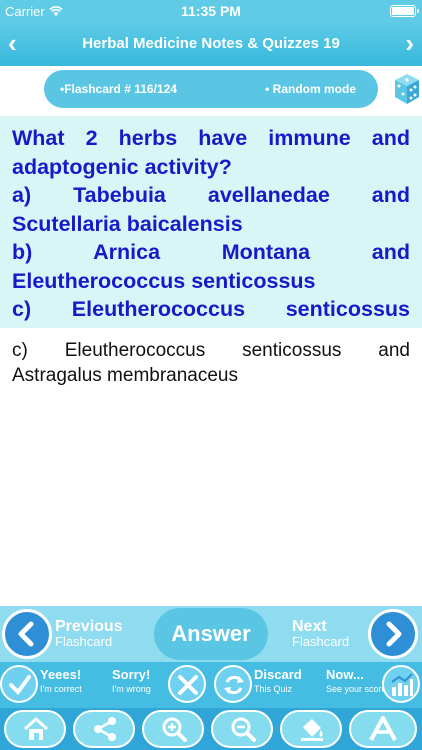 This screenshot has width=422, height=750. What do you see at coordinates (164, 280) in the screenshot?
I see `question-line: Eleutherococcus senticossus` at bounding box center [164, 280].